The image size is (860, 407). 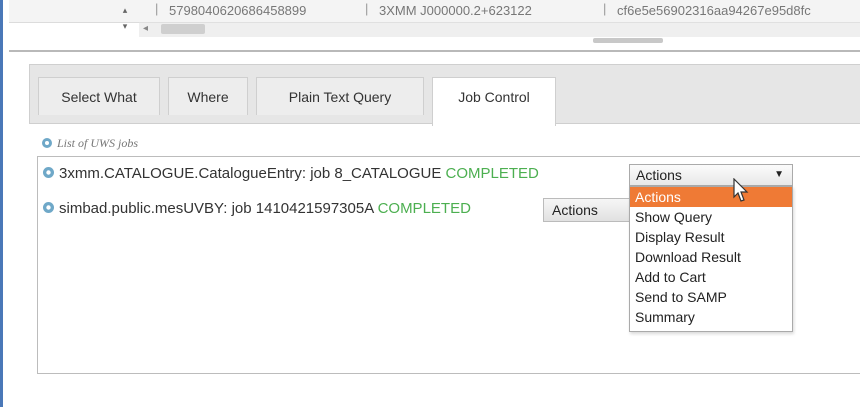 I want to click on menu-item-download-result: Download Result, so click(x=711, y=257).